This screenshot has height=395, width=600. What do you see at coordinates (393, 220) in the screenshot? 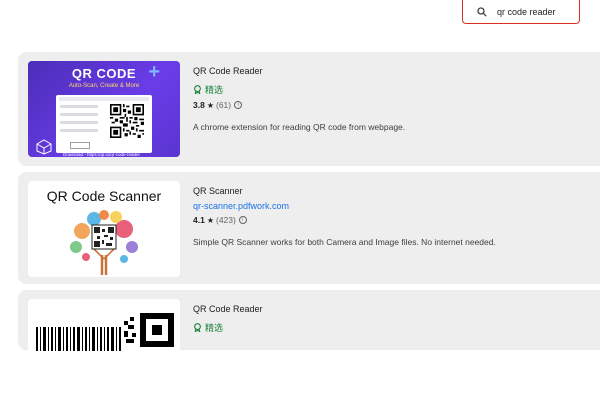
I see `rating: 4.1 ★ (423) i` at bounding box center [393, 220].